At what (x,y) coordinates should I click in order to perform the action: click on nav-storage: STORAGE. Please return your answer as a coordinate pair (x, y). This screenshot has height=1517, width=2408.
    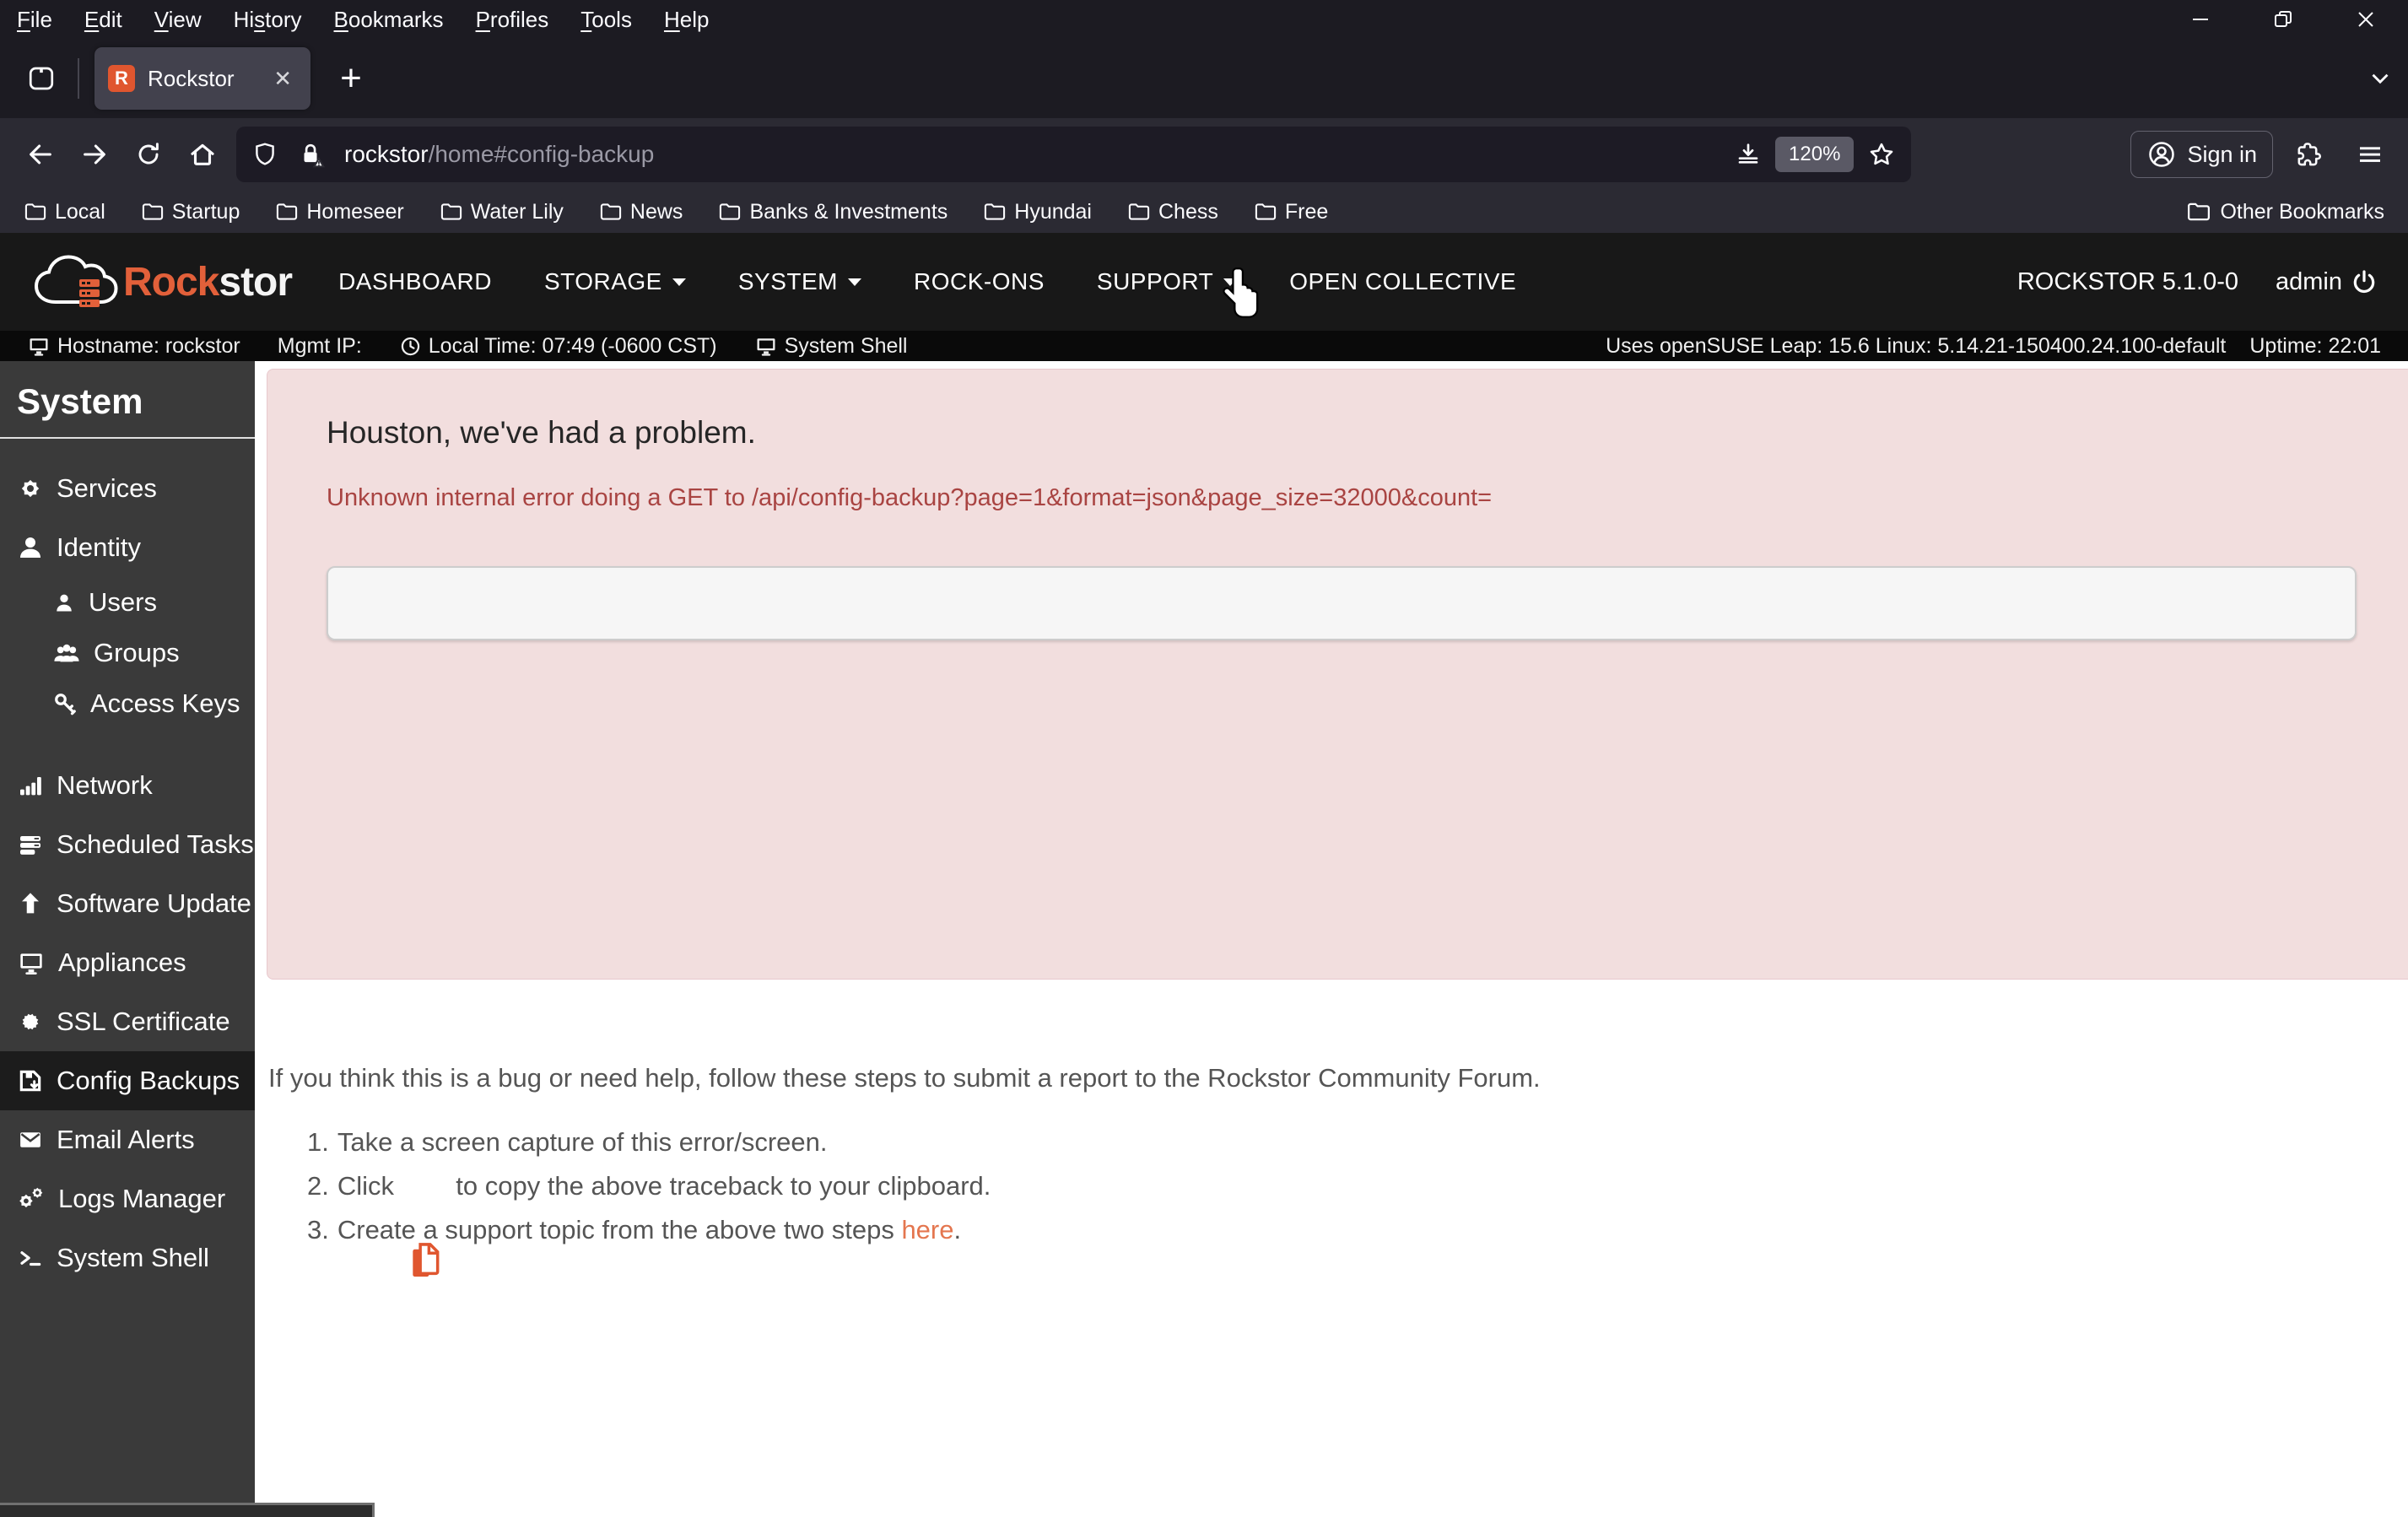
    Looking at the image, I should click on (615, 281).